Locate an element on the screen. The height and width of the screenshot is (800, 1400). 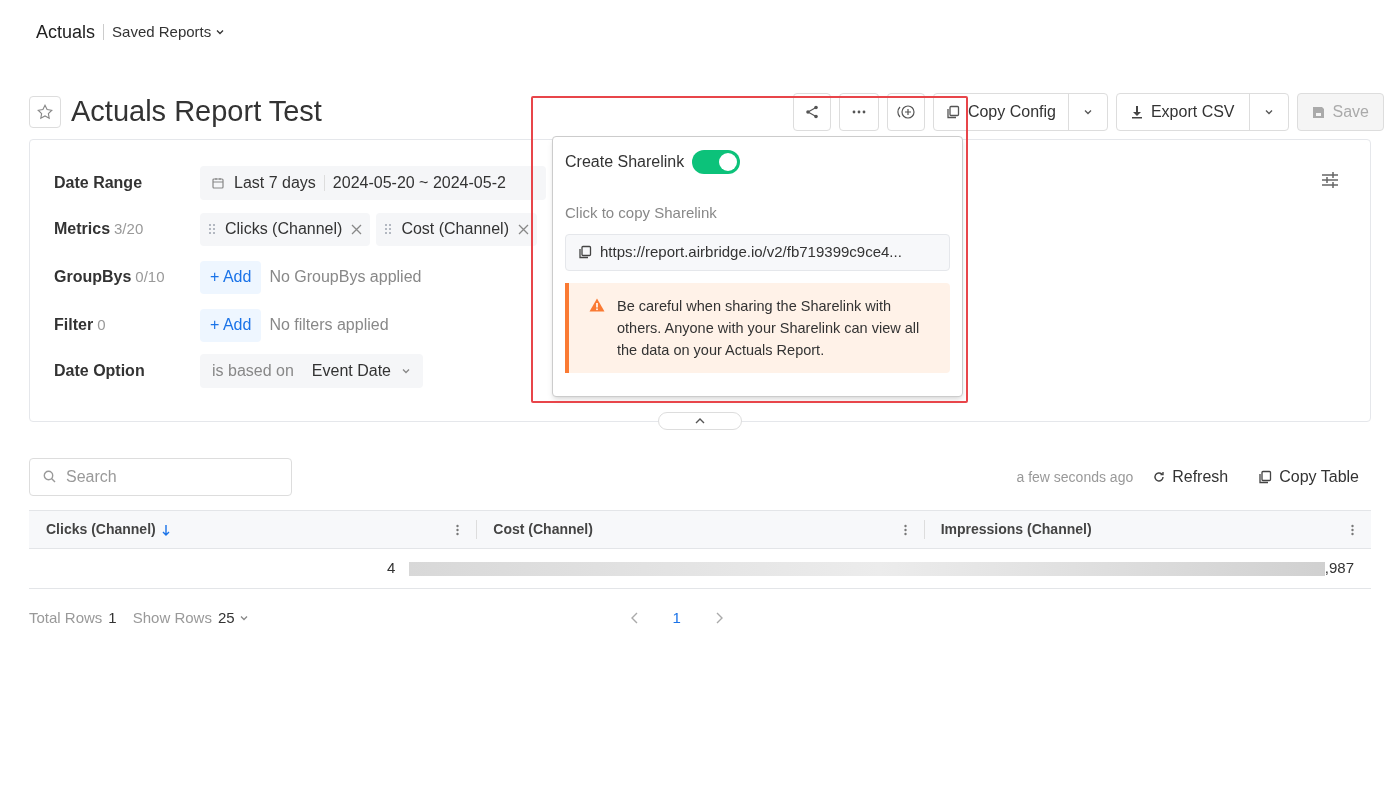
share-icon is located at coordinates (811, 112).